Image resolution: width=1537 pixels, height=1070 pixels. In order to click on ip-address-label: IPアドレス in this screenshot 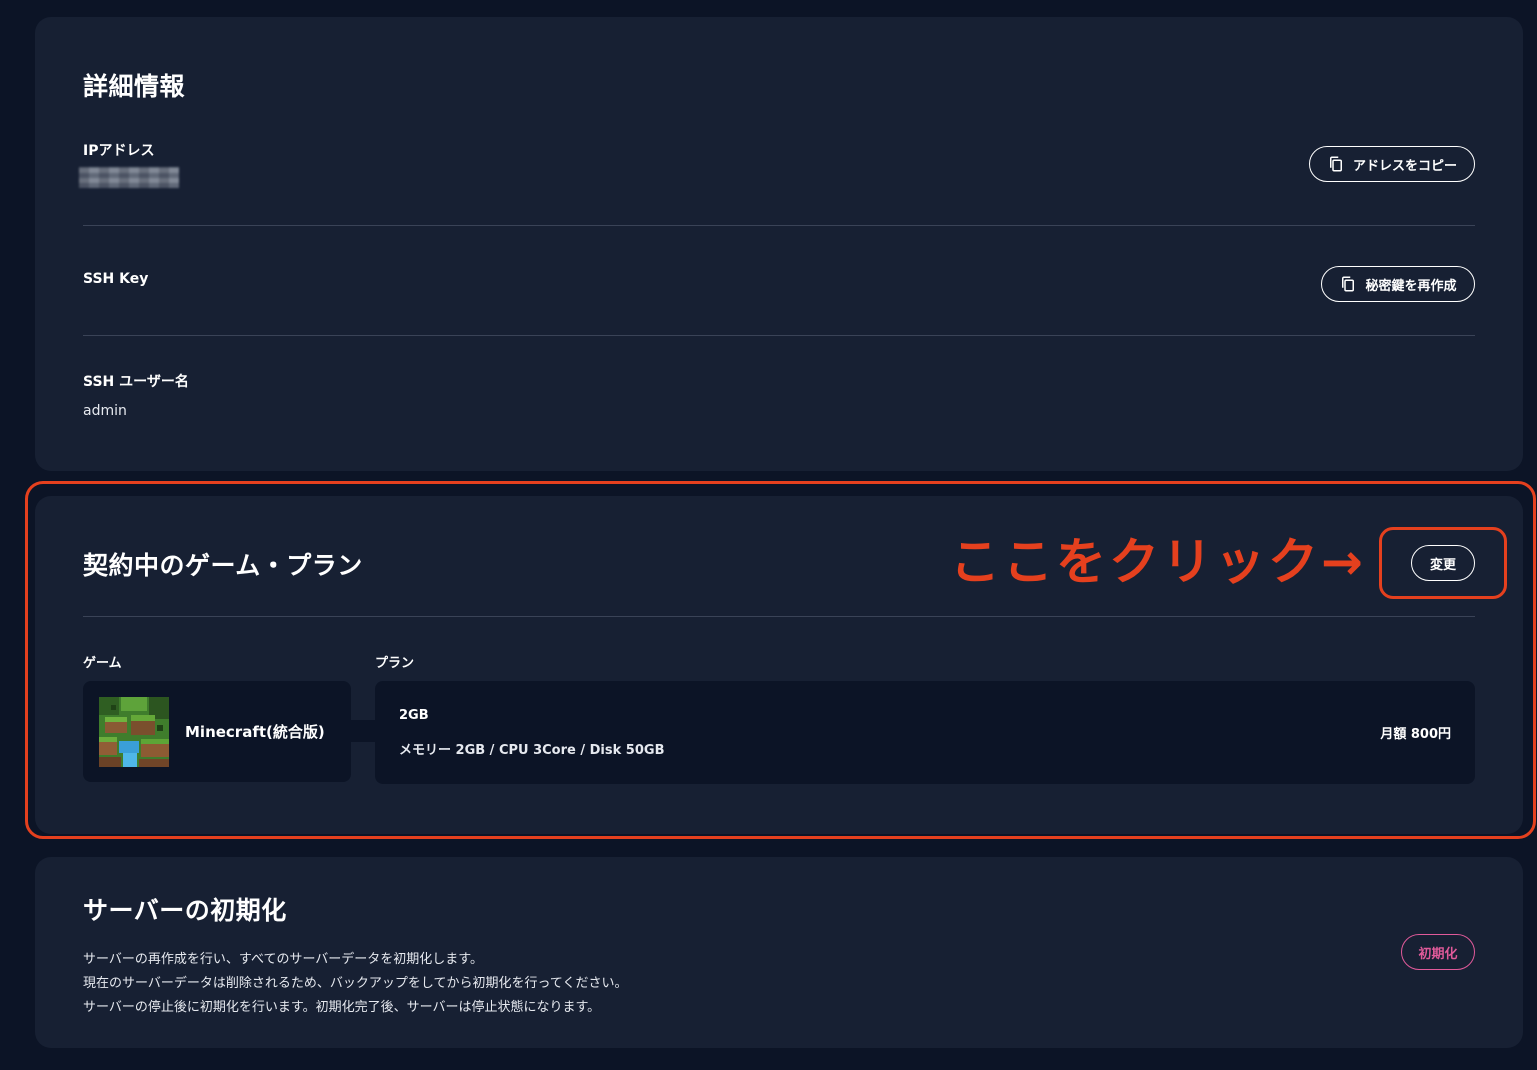, I will do `click(119, 151)`.